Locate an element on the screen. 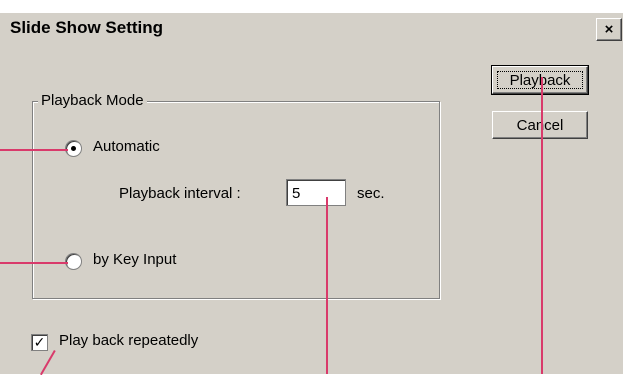 Image resolution: width=623 pixels, height=375 pixels. close-button: × is located at coordinates (609, 29).